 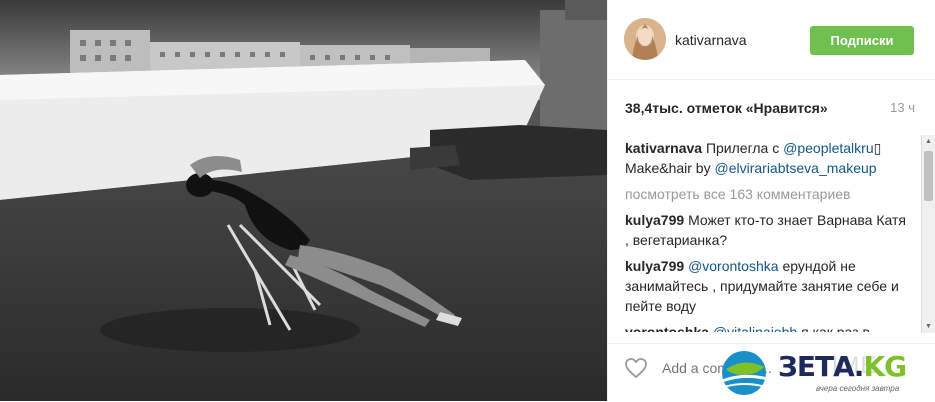 I want to click on zeta-kg-watermark: TIME ЗЕТА.KG вчера сегодня завтра, so click(x=825, y=373).